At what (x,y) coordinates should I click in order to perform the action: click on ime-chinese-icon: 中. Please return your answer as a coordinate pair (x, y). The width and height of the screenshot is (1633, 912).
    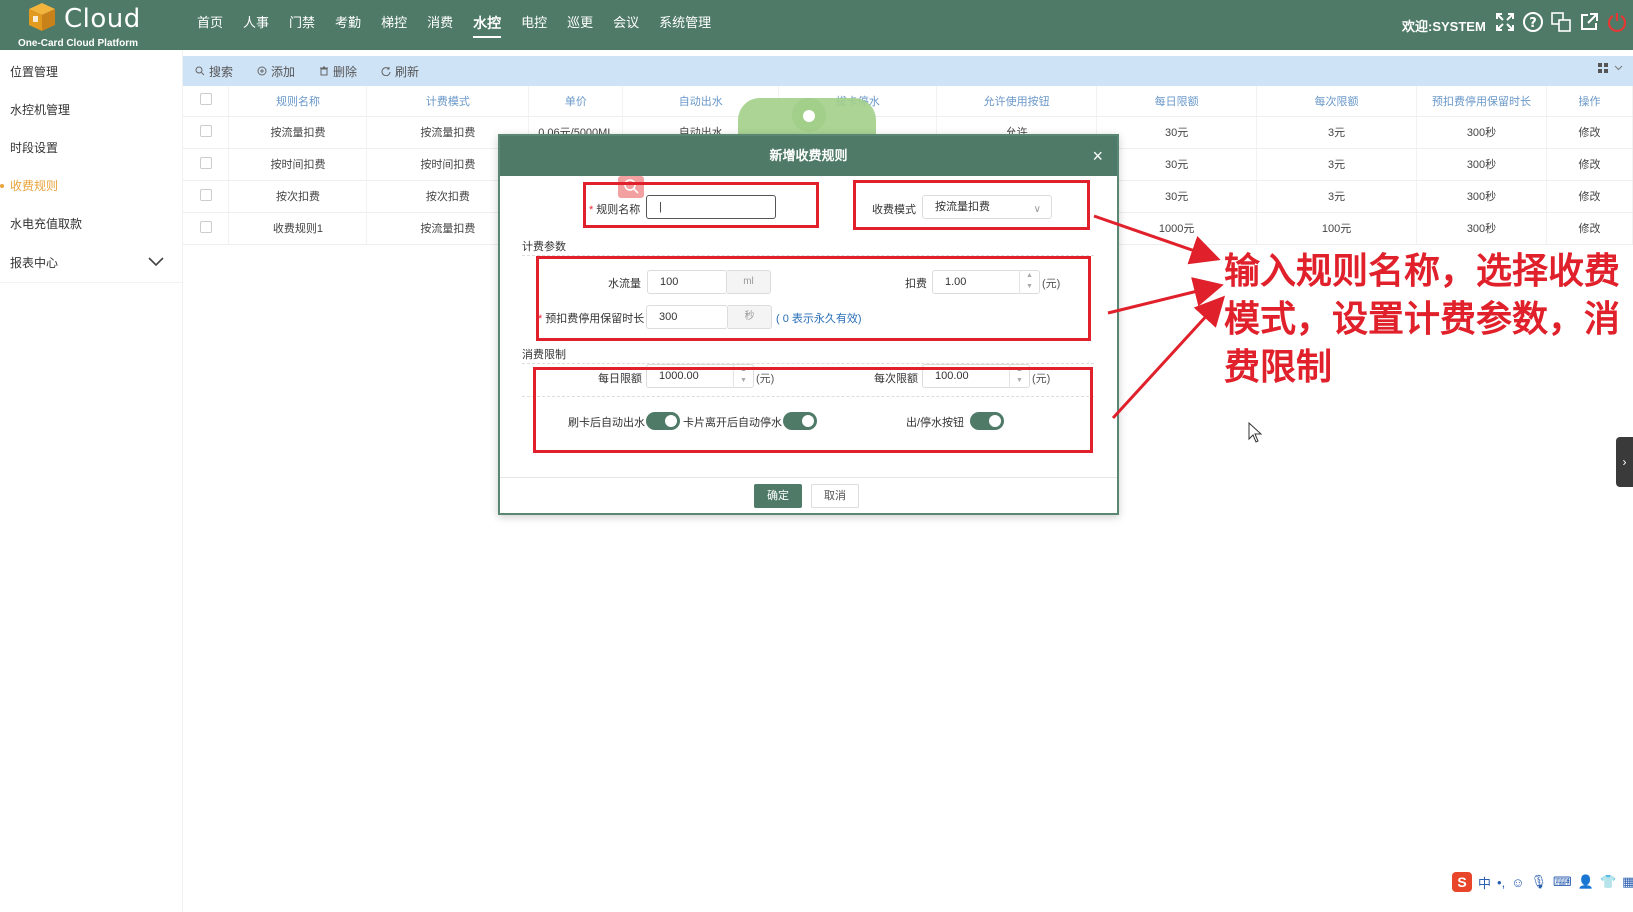
    Looking at the image, I should click on (1484, 882).